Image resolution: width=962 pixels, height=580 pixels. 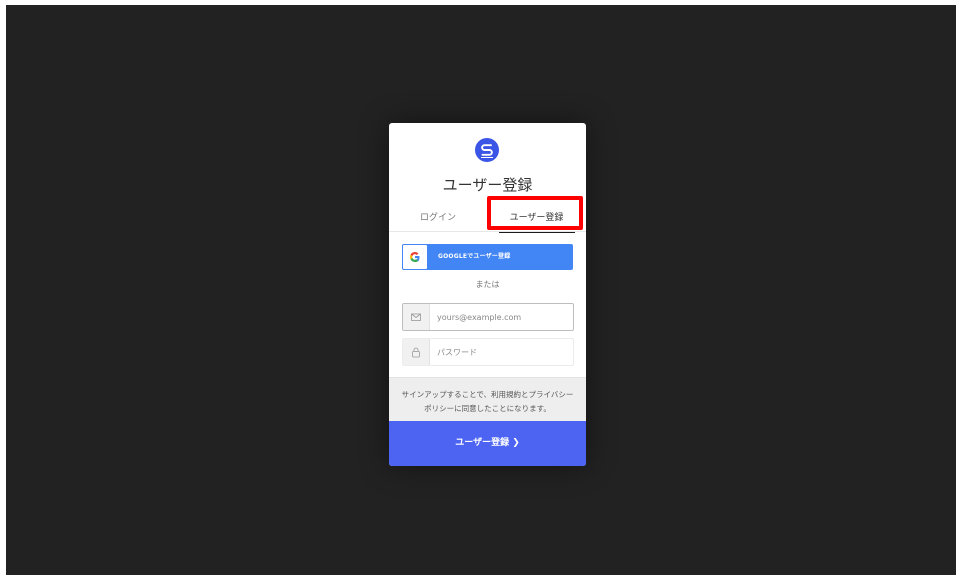 What do you see at coordinates (487, 284) in the screenshot?
I see `or-separator: または` at bounding box center [487, 284].